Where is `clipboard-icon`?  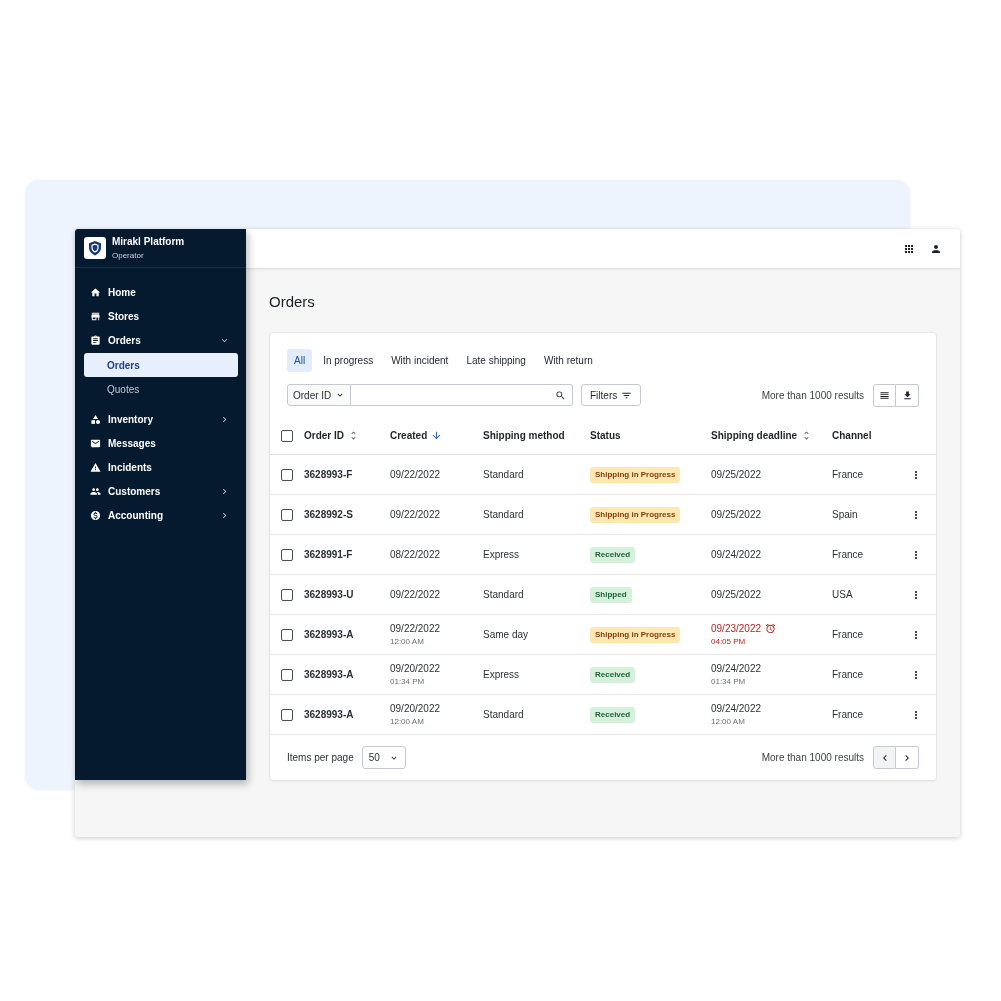
clipboard-icon is located at coordinates (95, 340).